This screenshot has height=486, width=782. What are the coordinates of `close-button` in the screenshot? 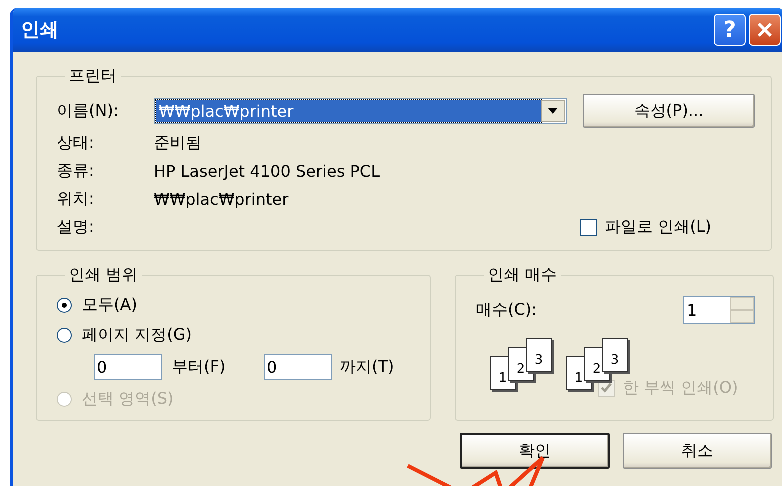 It's located at (765, 30).